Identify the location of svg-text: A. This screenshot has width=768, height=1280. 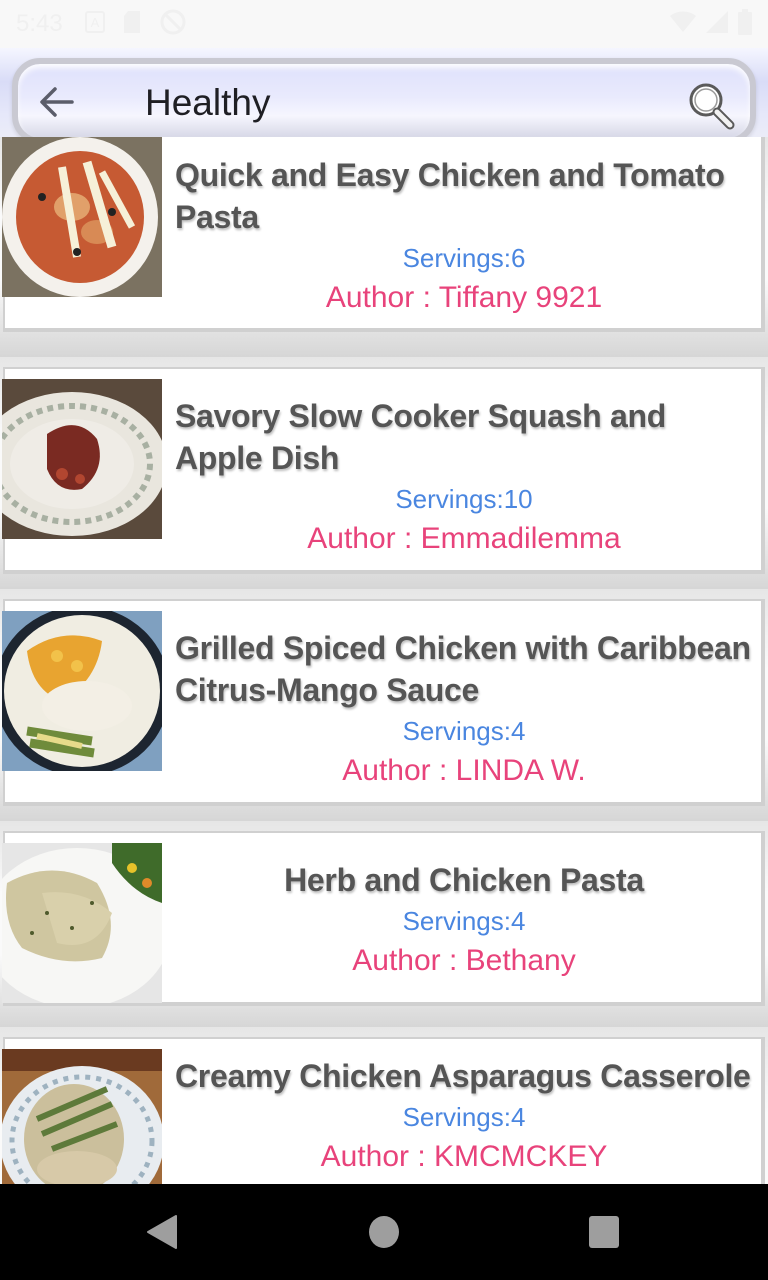
(94, 22).